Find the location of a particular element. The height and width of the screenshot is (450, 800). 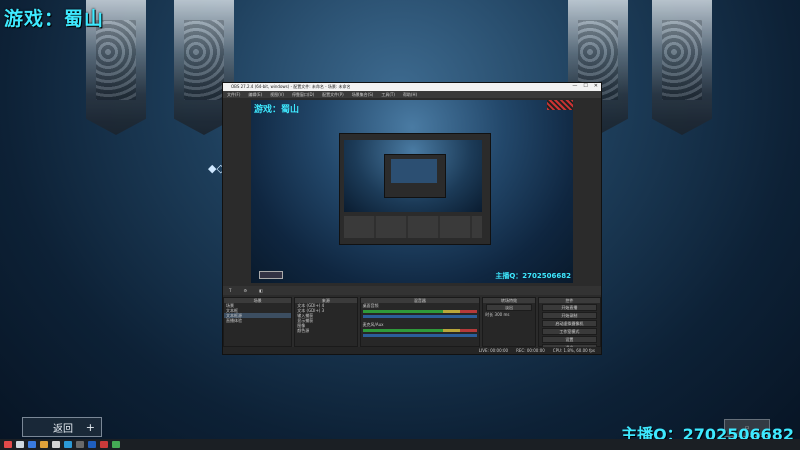

nested-preview-inner is located at coordinates (415, 176).